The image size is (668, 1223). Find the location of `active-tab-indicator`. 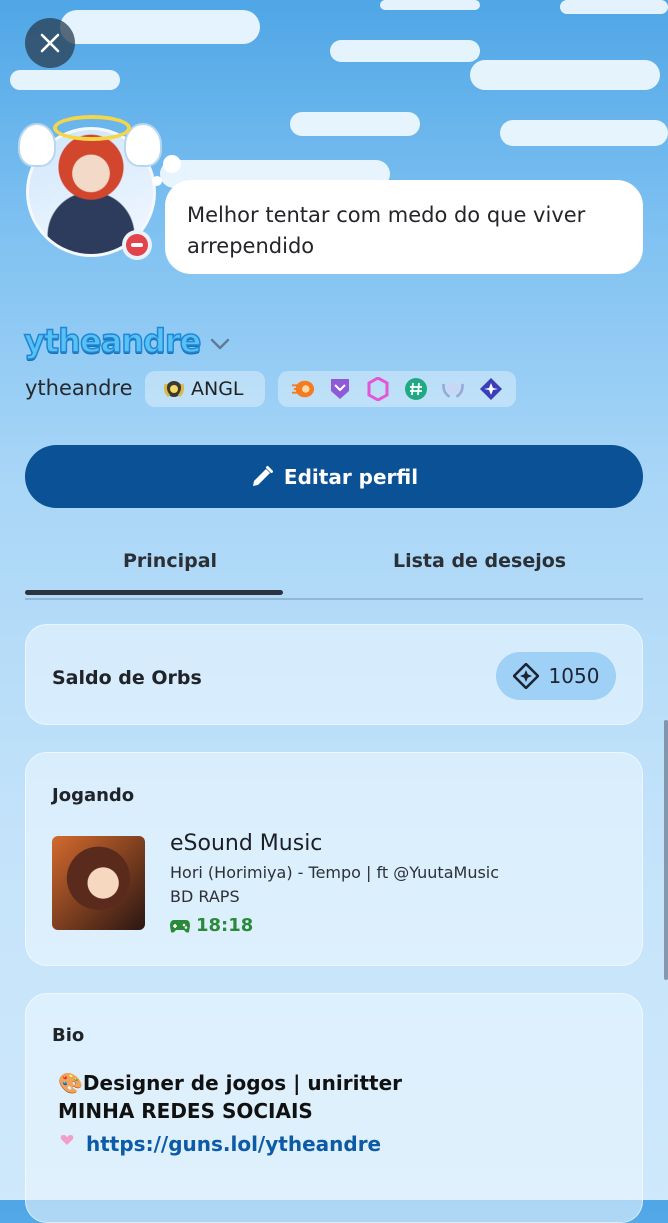

active-tab-indicator is located at coordinates (154, 592).